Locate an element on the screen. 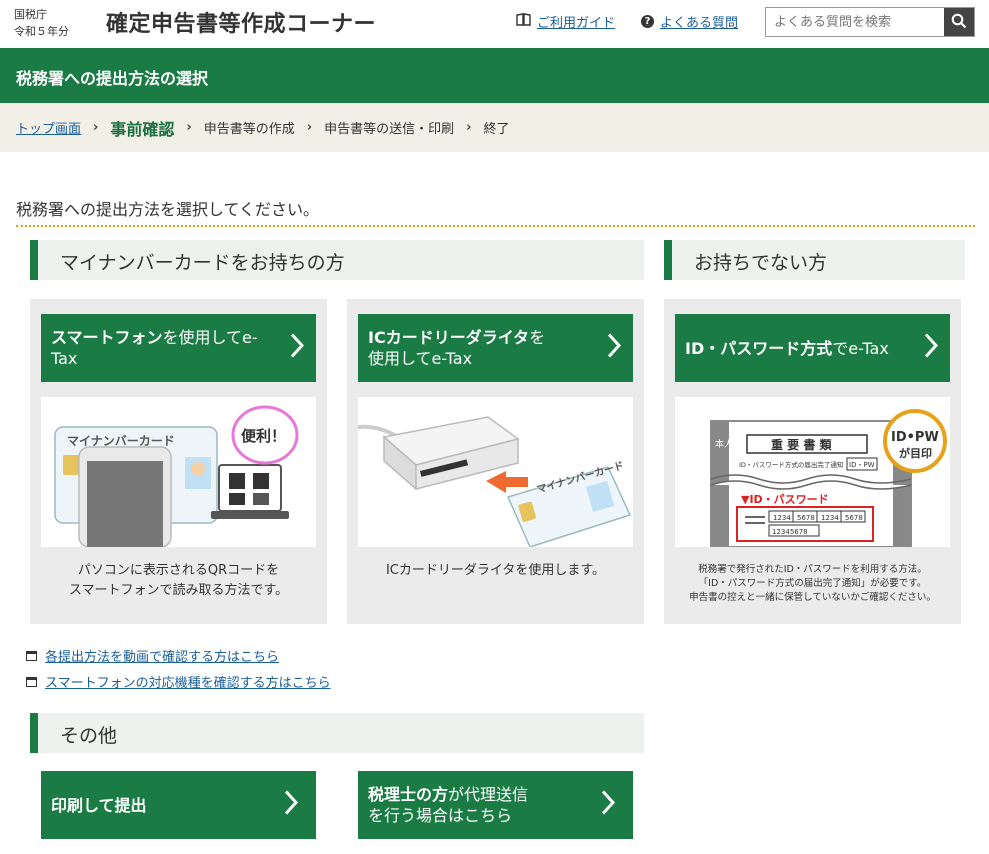 The width and height of the screenshot is (989, 854). guide-link: ご利用ガイド is located at coordinates (565, 21).